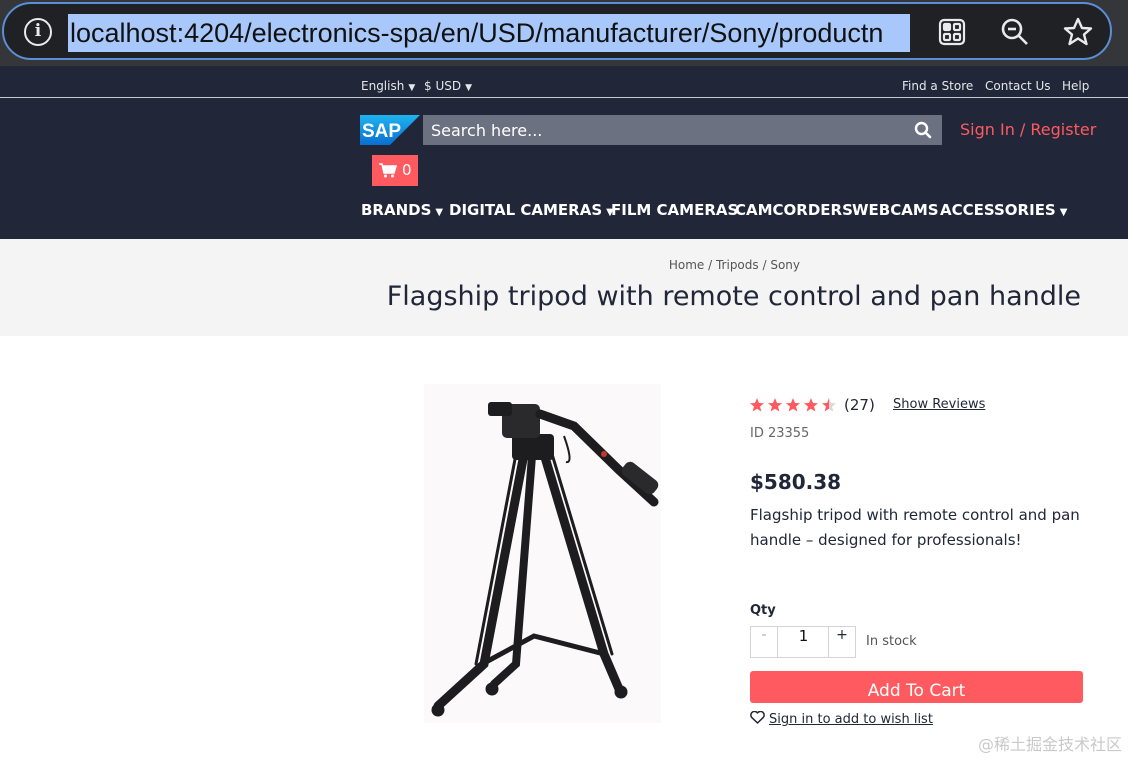  I want to click on header-divider, so click(564, 97).